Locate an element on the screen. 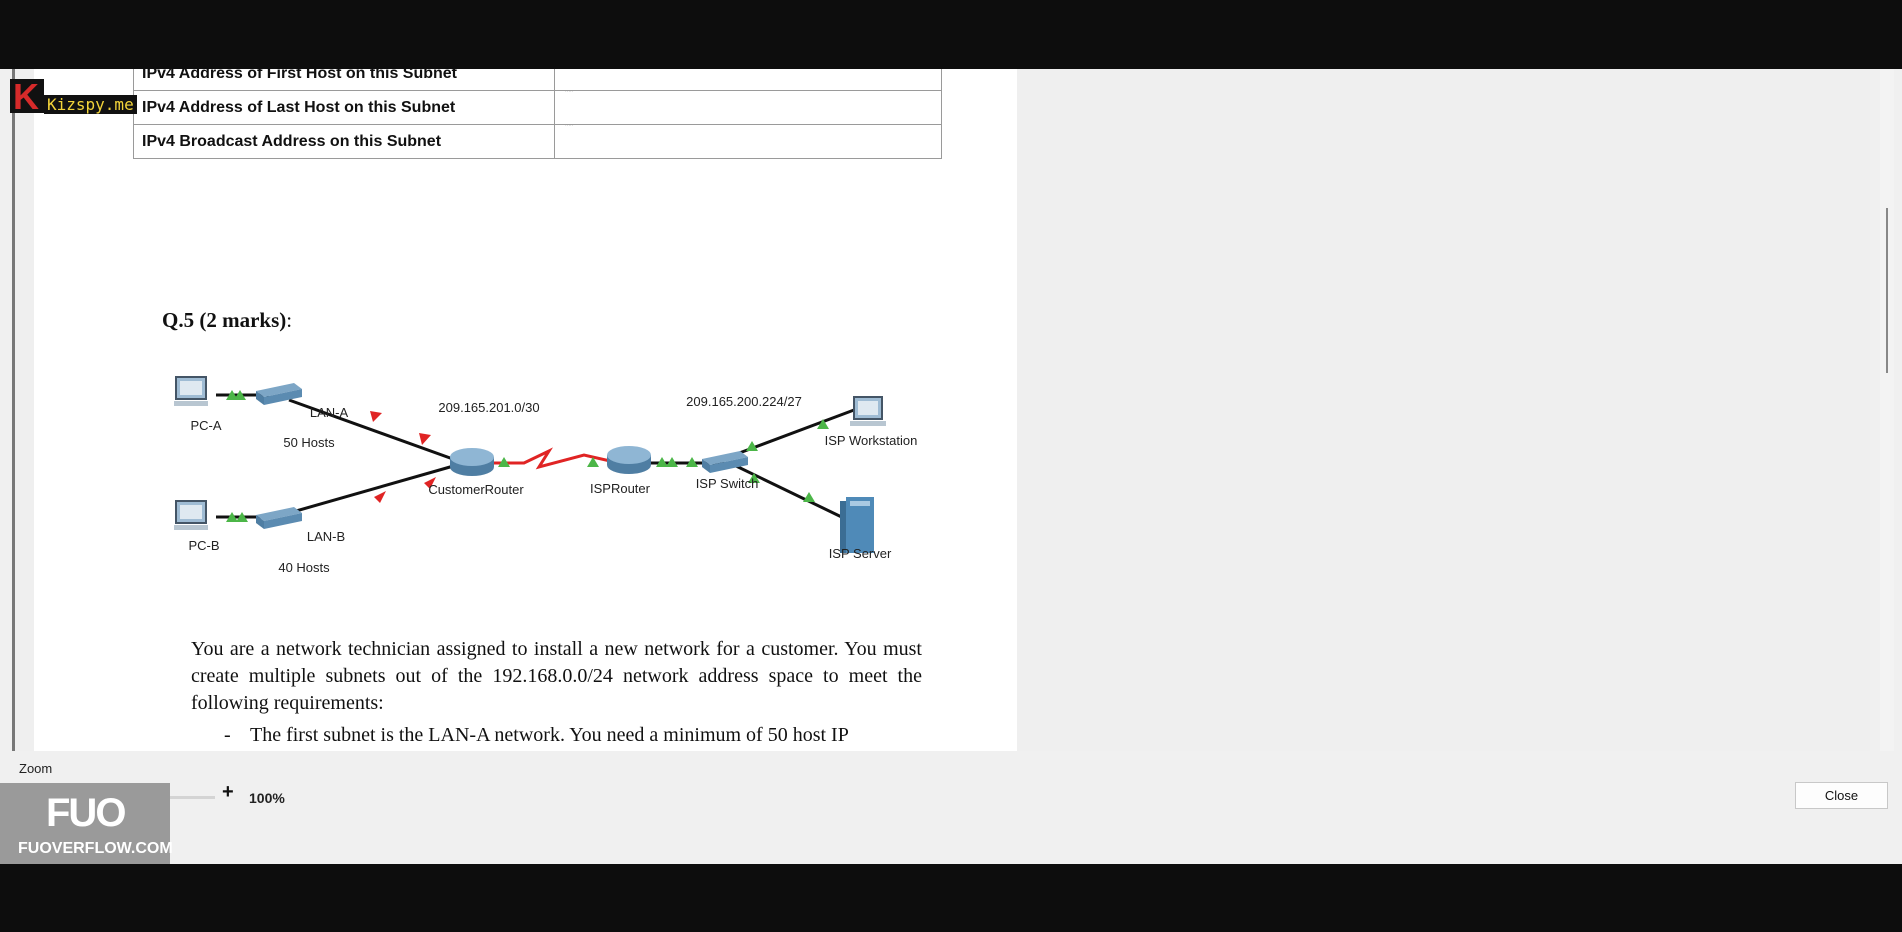 This screenshot has height=932, width=1902. pc-a-icon is located at coordinates (191, 391).